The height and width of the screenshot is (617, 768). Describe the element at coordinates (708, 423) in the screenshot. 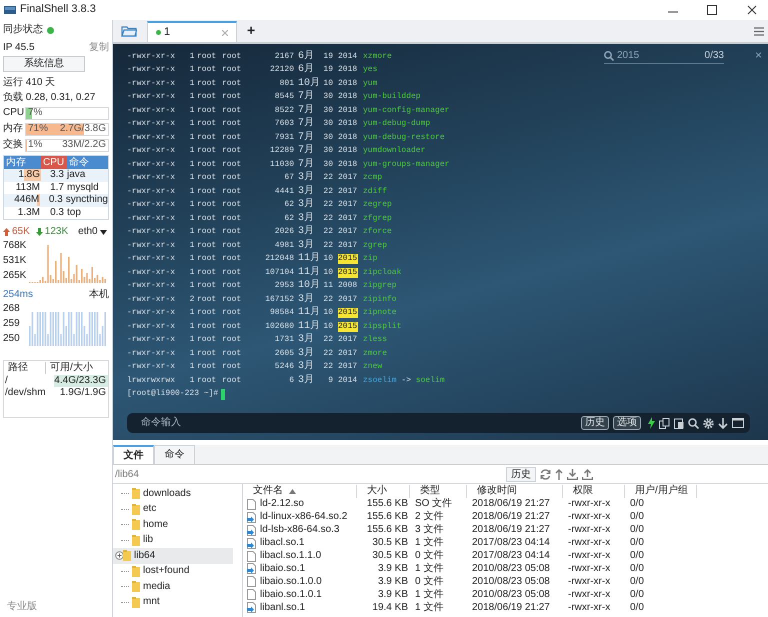

I see `gear-icon` at that location.